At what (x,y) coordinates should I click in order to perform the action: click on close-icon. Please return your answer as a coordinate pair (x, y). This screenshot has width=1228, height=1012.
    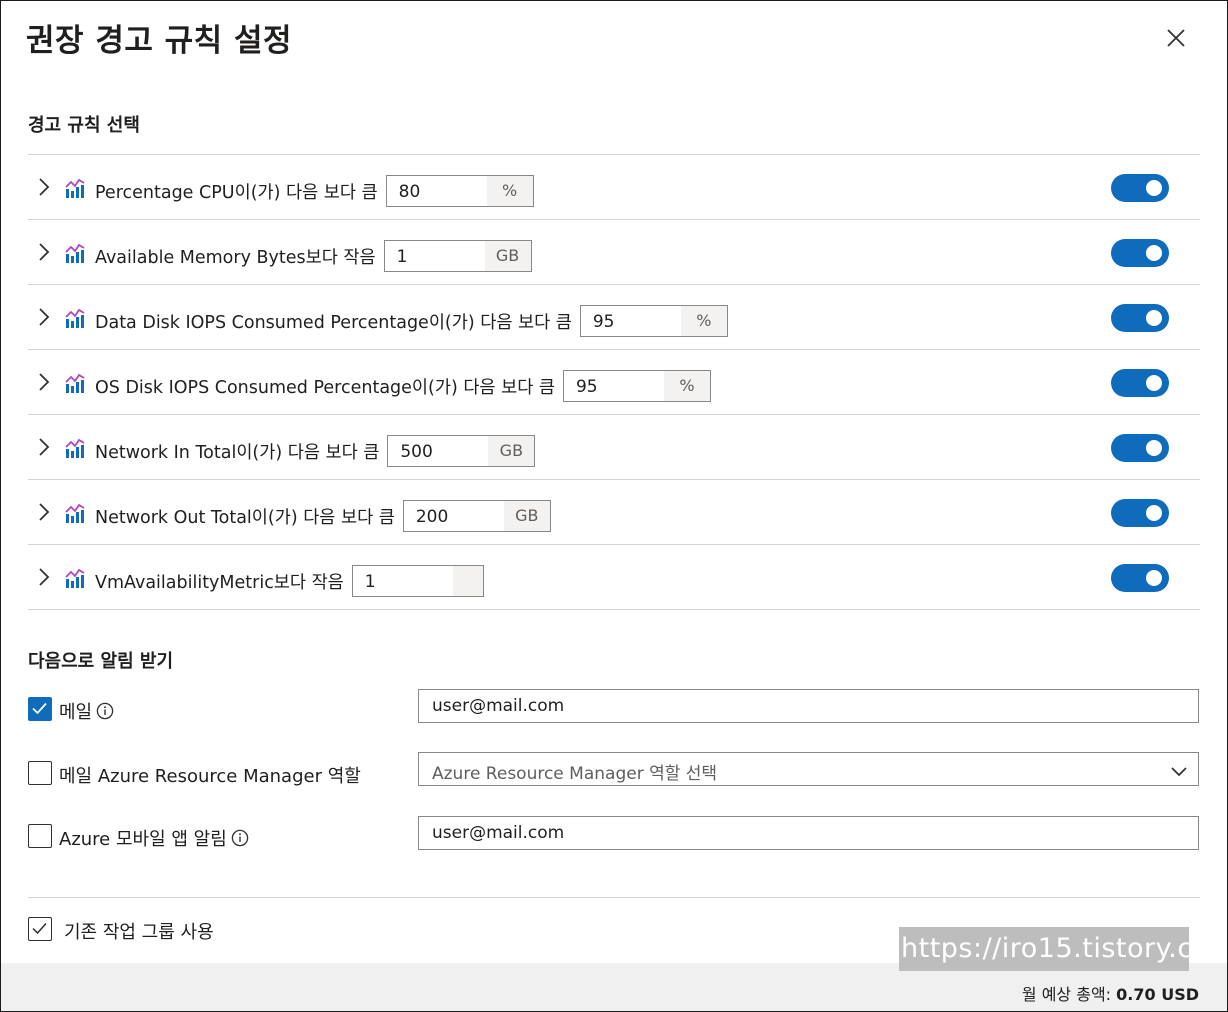
    Looking at the image, I should click on (1176, 38).